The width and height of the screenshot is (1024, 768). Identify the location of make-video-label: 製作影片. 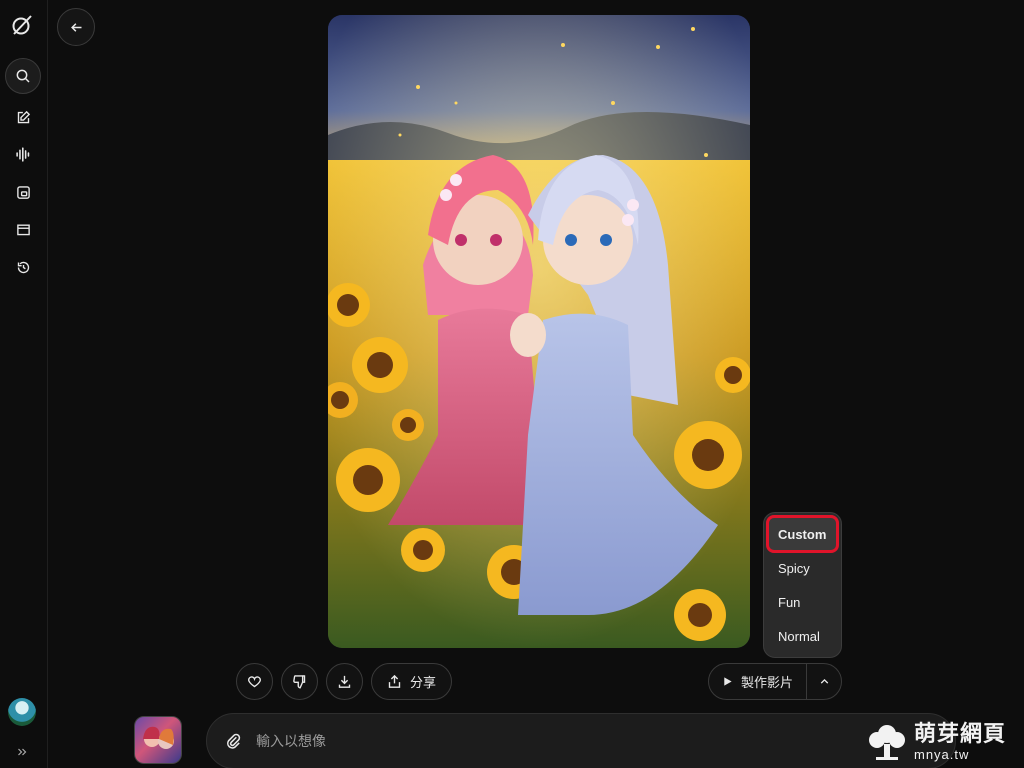
(766, 682).